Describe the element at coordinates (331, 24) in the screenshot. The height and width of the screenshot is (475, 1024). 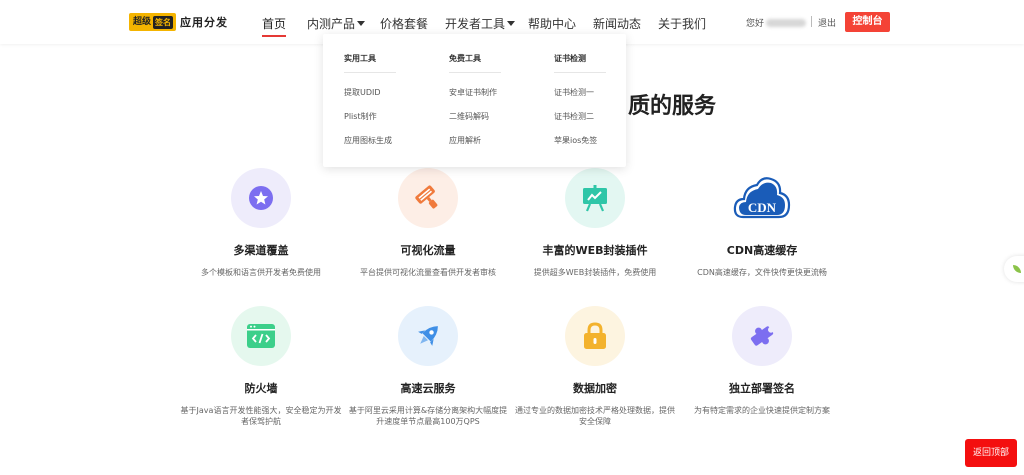
I see `nav-beta-products-label: 内测产品` at that location.